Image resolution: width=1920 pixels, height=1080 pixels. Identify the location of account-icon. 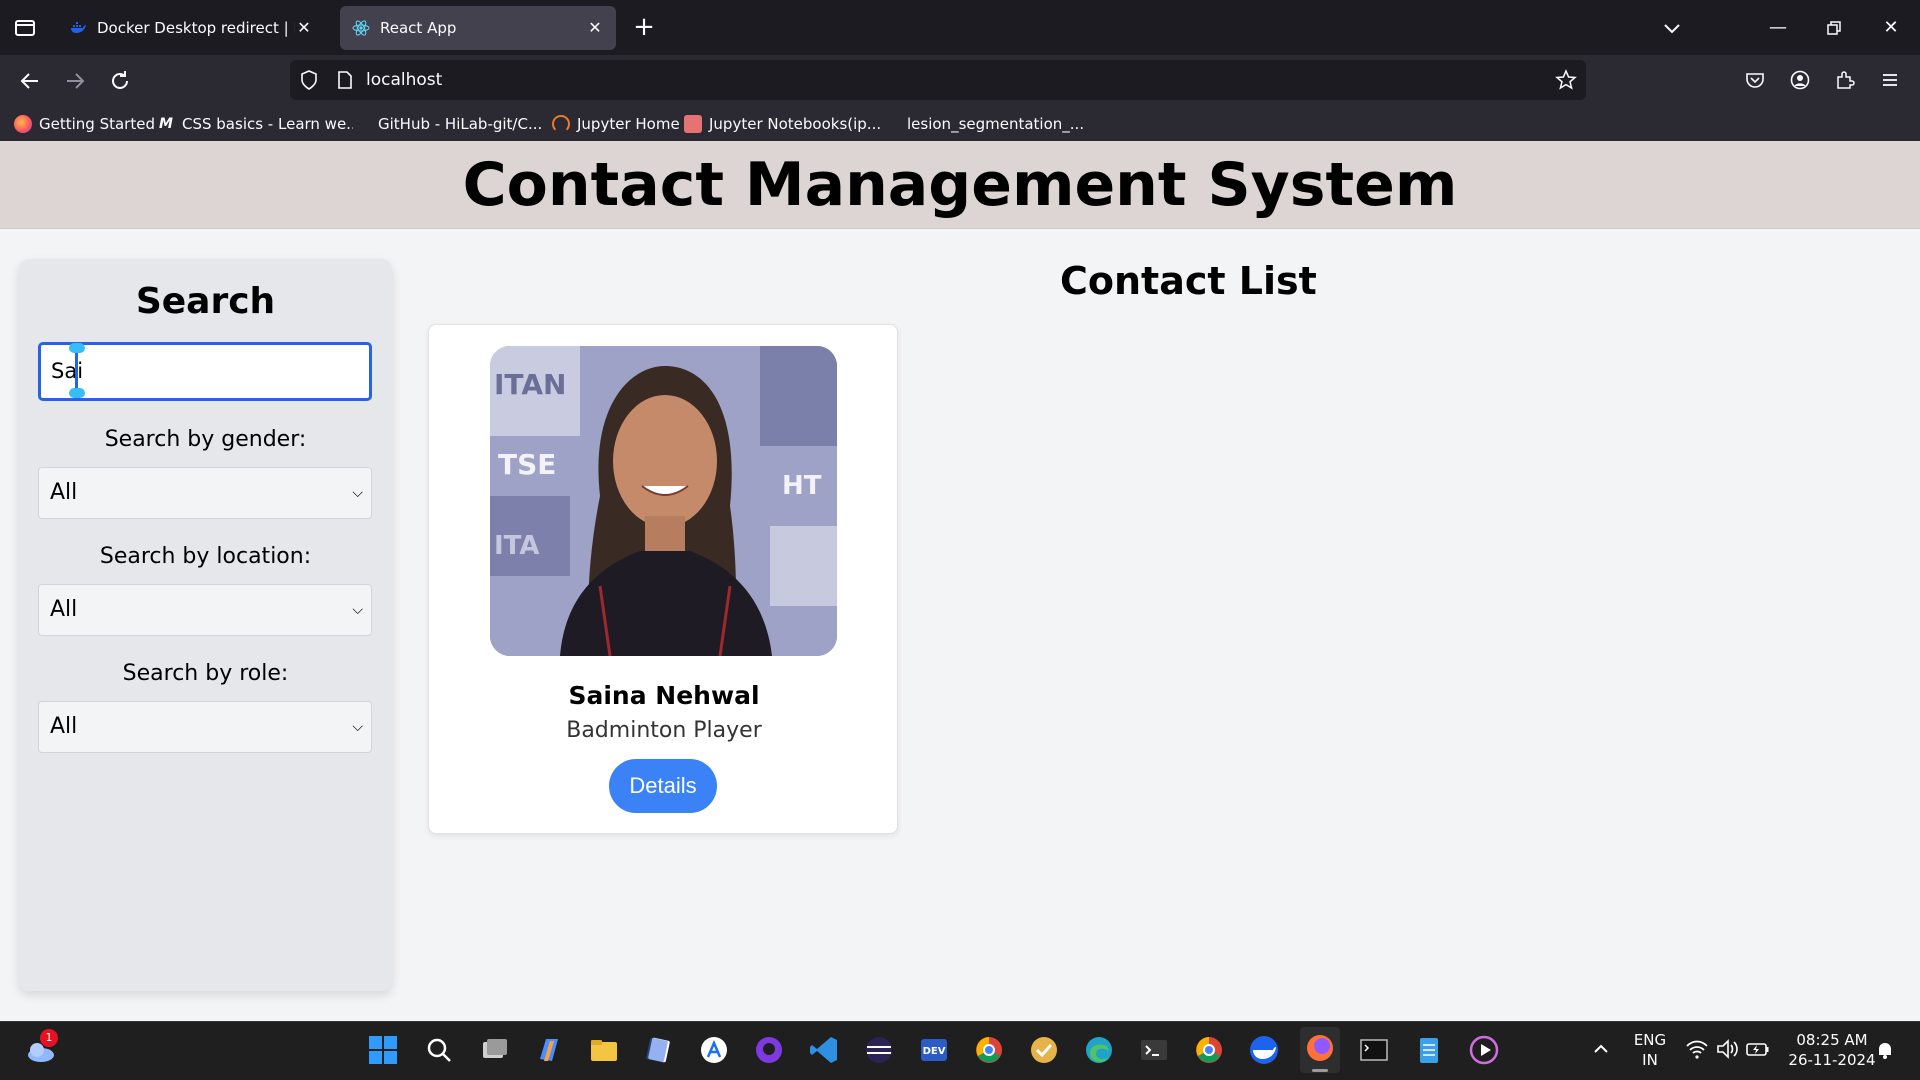
(1800, 80).